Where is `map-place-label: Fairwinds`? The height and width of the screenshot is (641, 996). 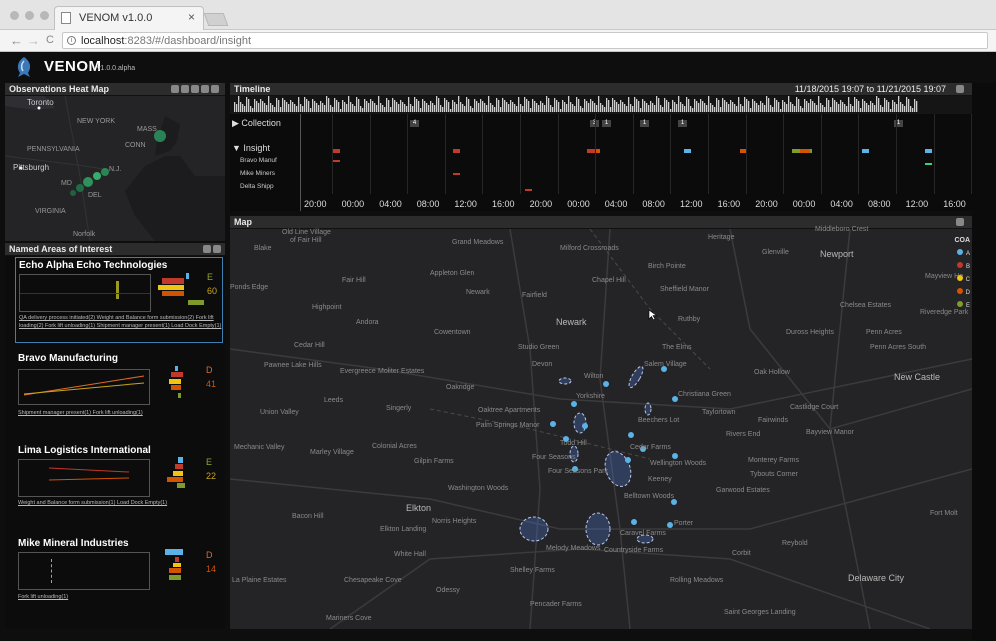
map-place-label: Fairwinds is located at coordinates (773, 420).